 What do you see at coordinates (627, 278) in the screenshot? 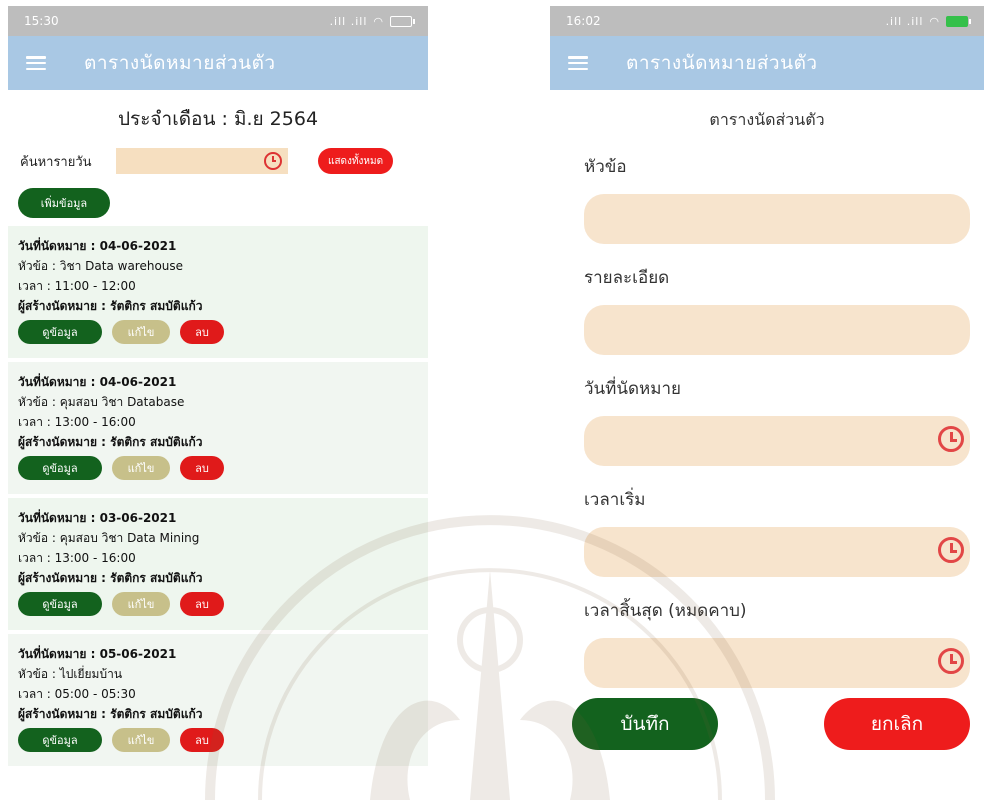
I see `detail-label: รายละเอียด` at bounding box center [627, 278].